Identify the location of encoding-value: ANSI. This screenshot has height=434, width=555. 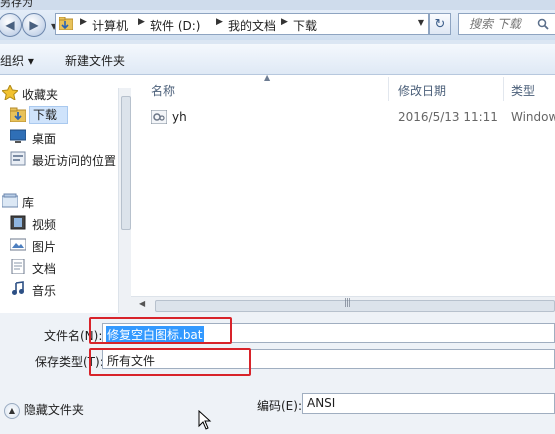
(321, 403).